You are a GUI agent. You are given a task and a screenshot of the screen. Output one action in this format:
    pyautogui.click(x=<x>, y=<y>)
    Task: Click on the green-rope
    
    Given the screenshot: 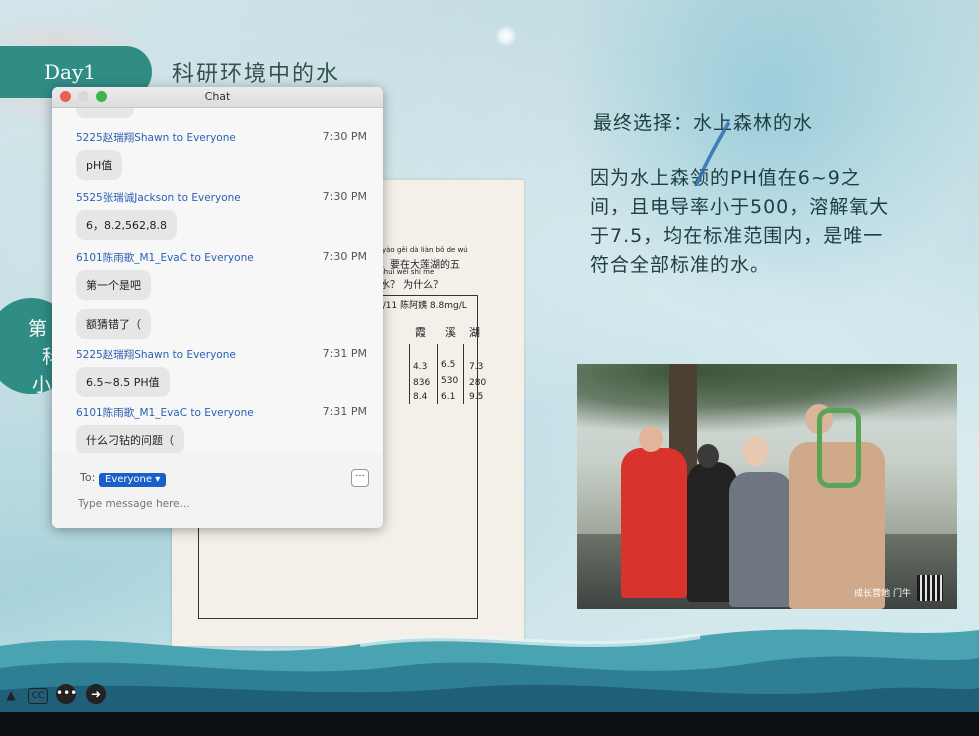 What is the action you would take?
    pyautogui.click(x=839, y=448)
    